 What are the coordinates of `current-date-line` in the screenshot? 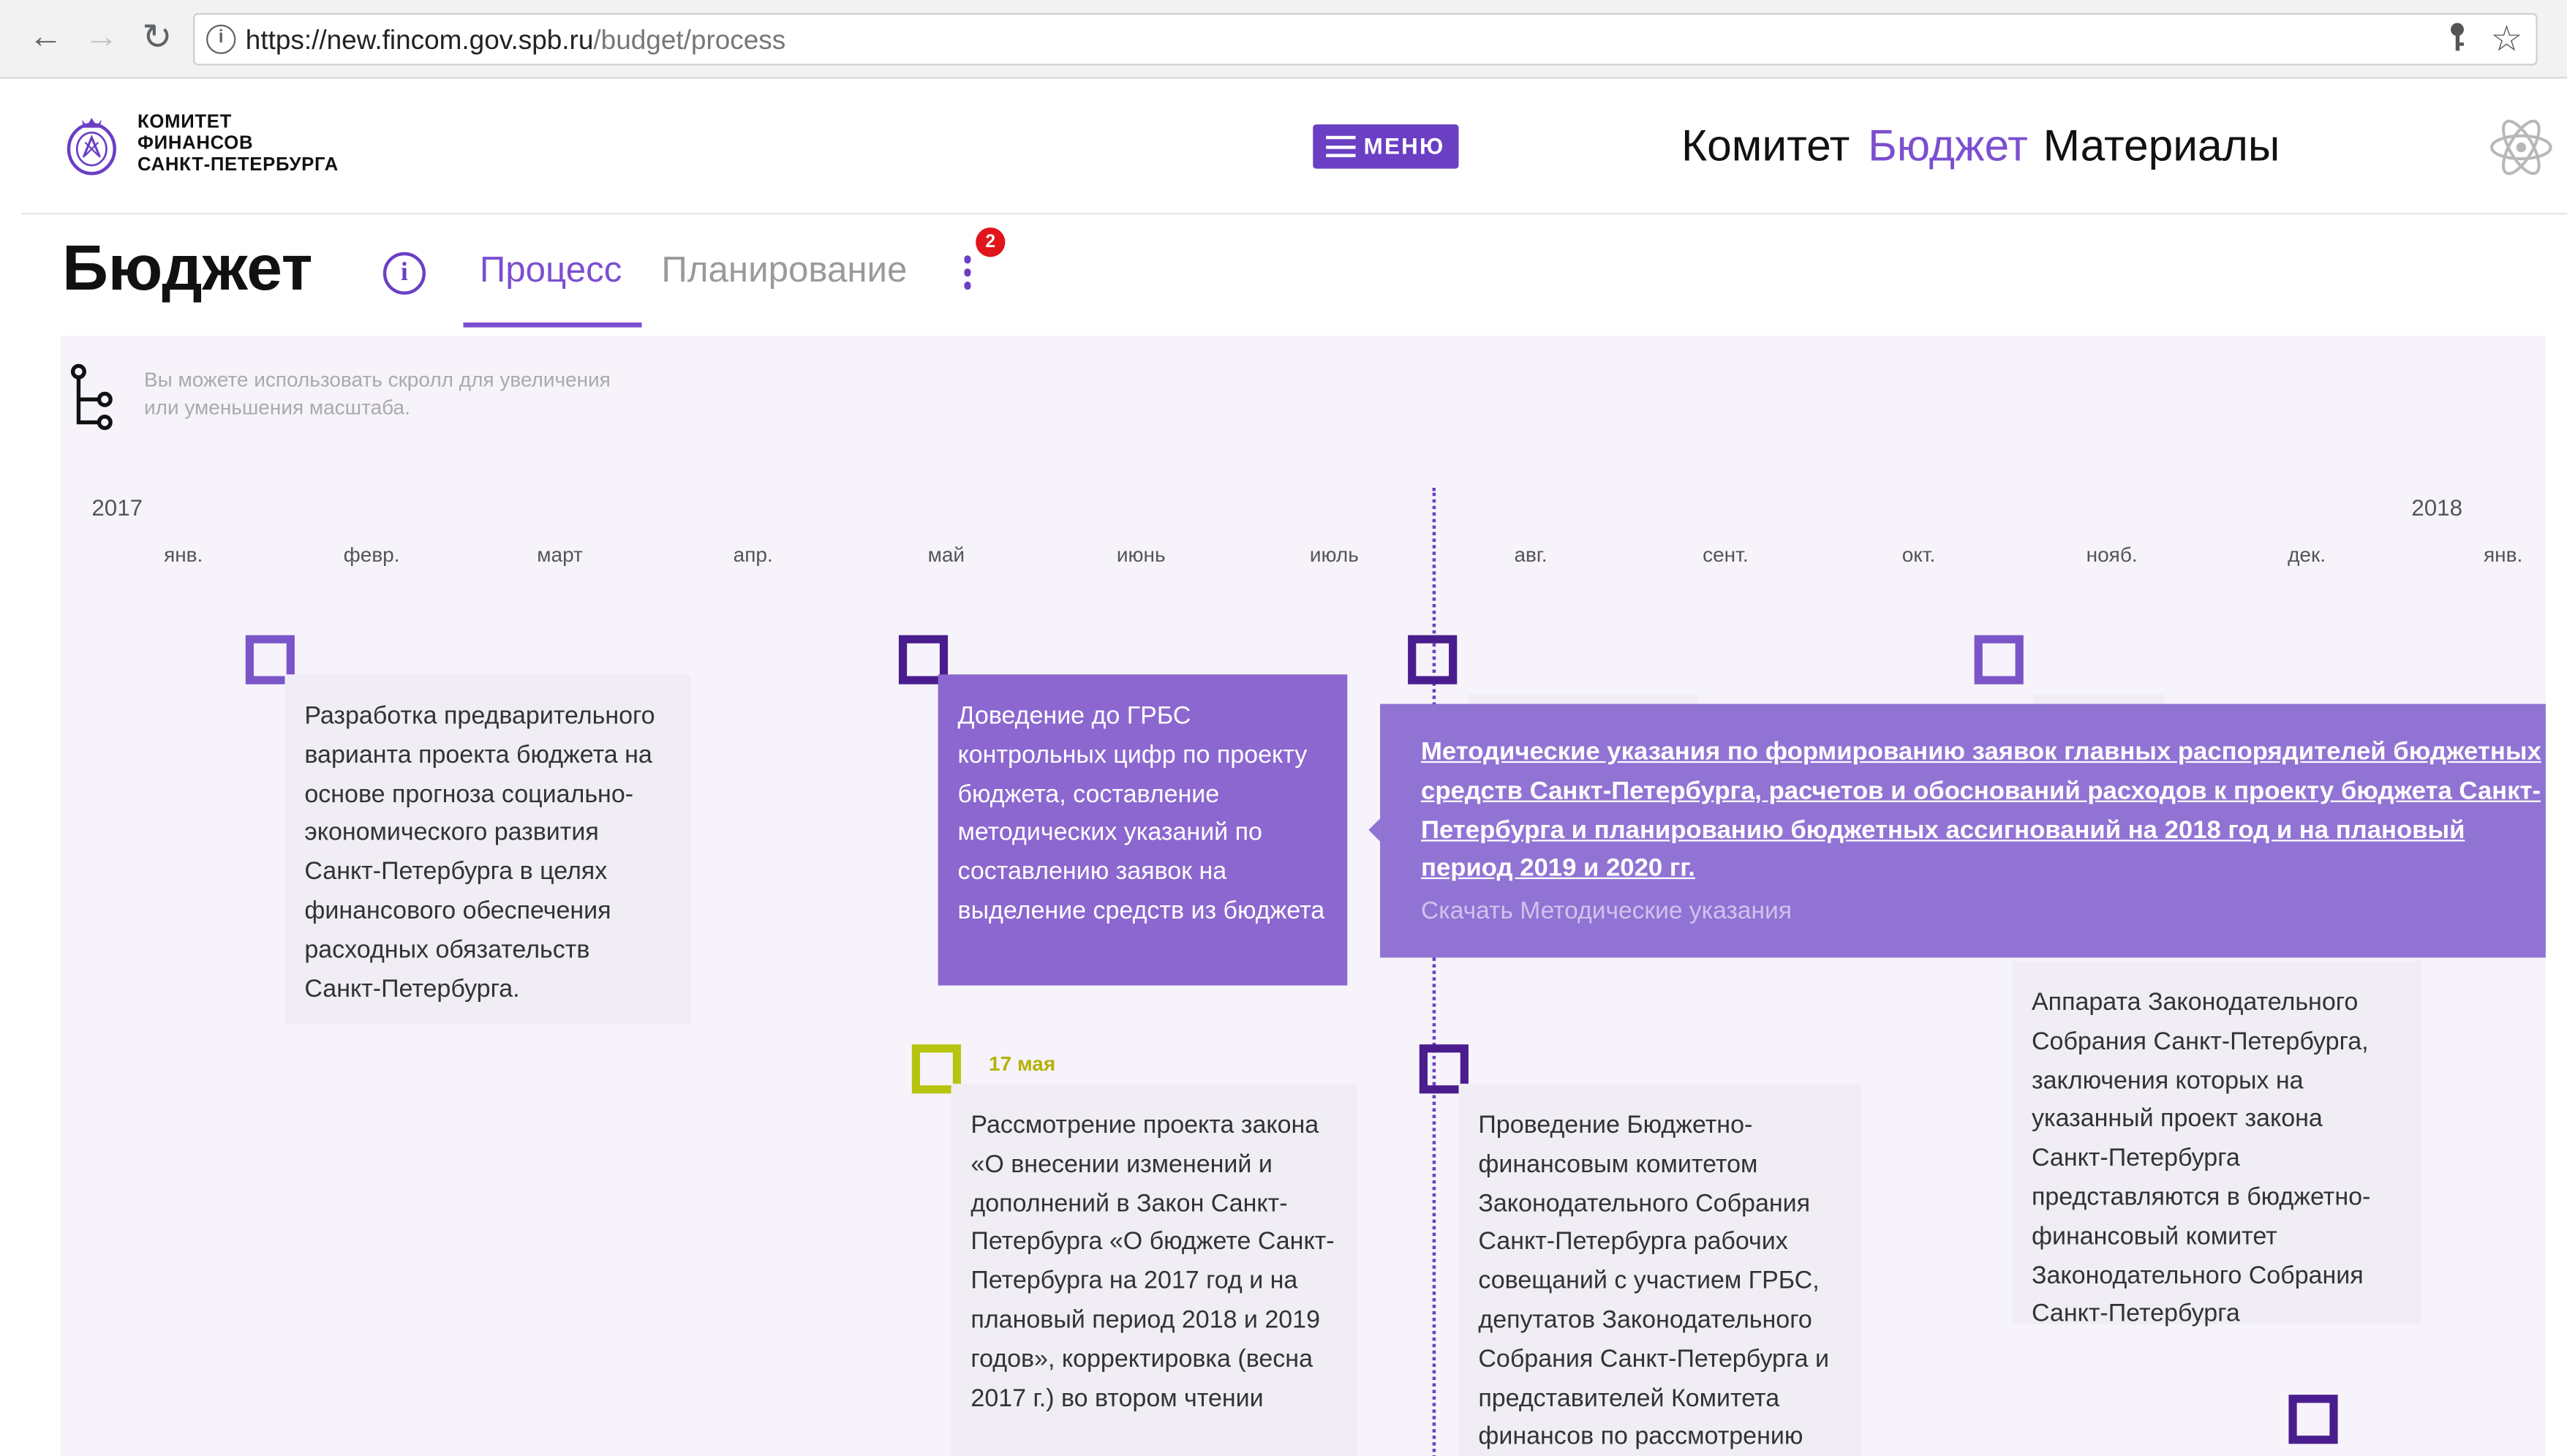 It's located at (1434, 972).